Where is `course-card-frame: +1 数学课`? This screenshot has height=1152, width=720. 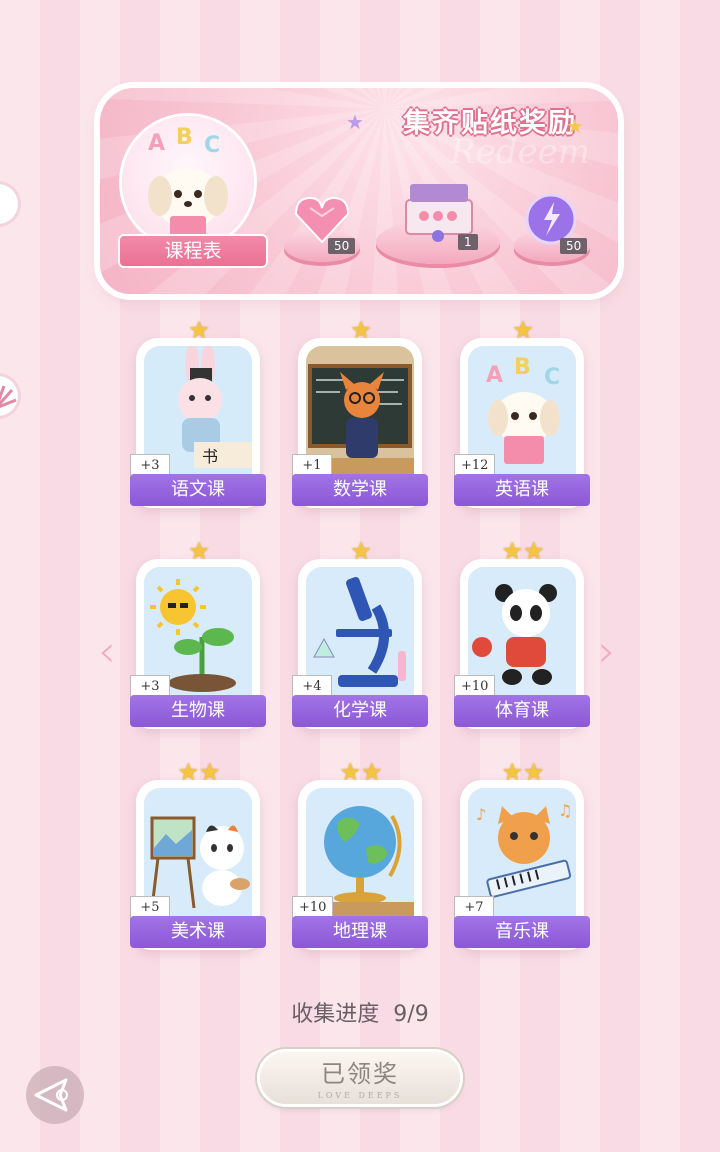
course-card-frame: +1 数学课 is located at coordinates (360, 423).